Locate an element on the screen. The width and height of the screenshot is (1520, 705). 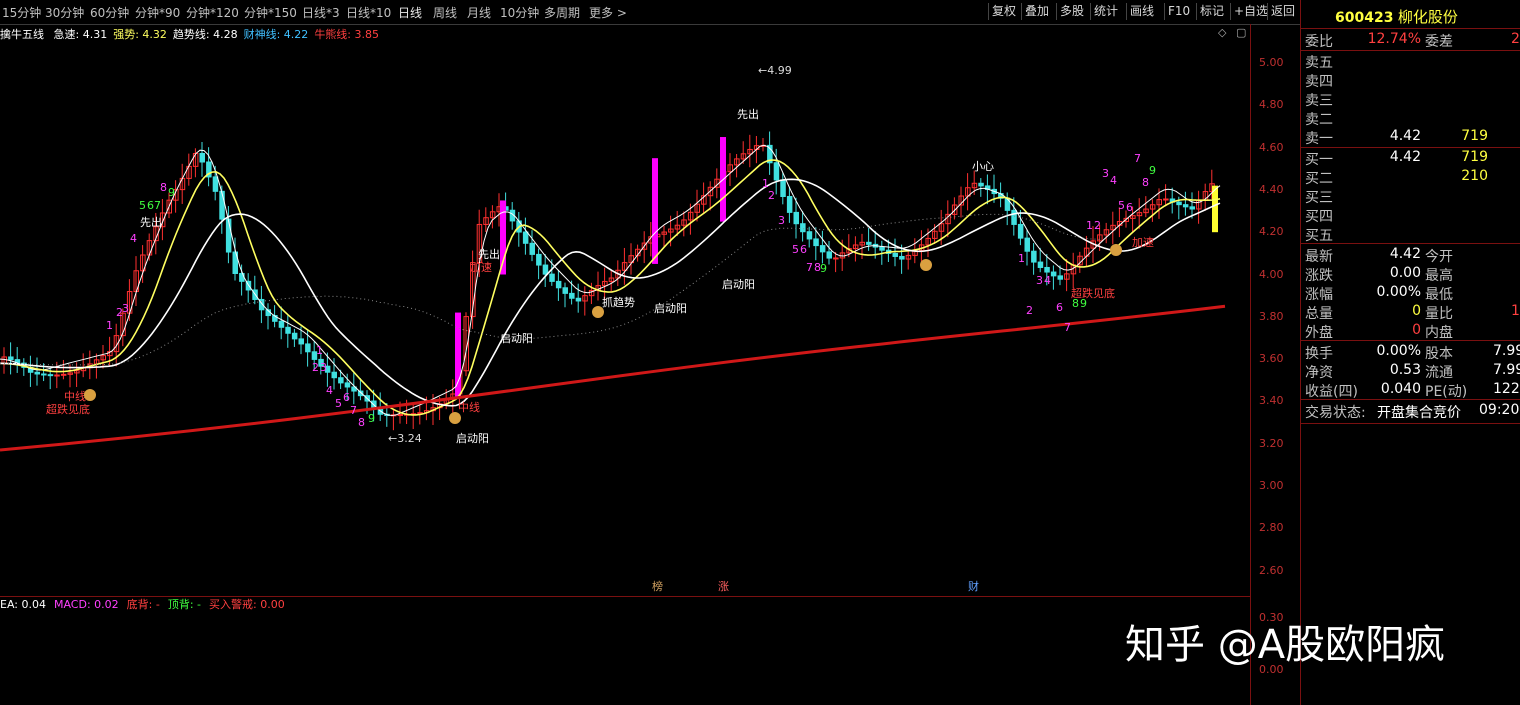
stat-label: 换手 is located at coordinates (1319, 354).